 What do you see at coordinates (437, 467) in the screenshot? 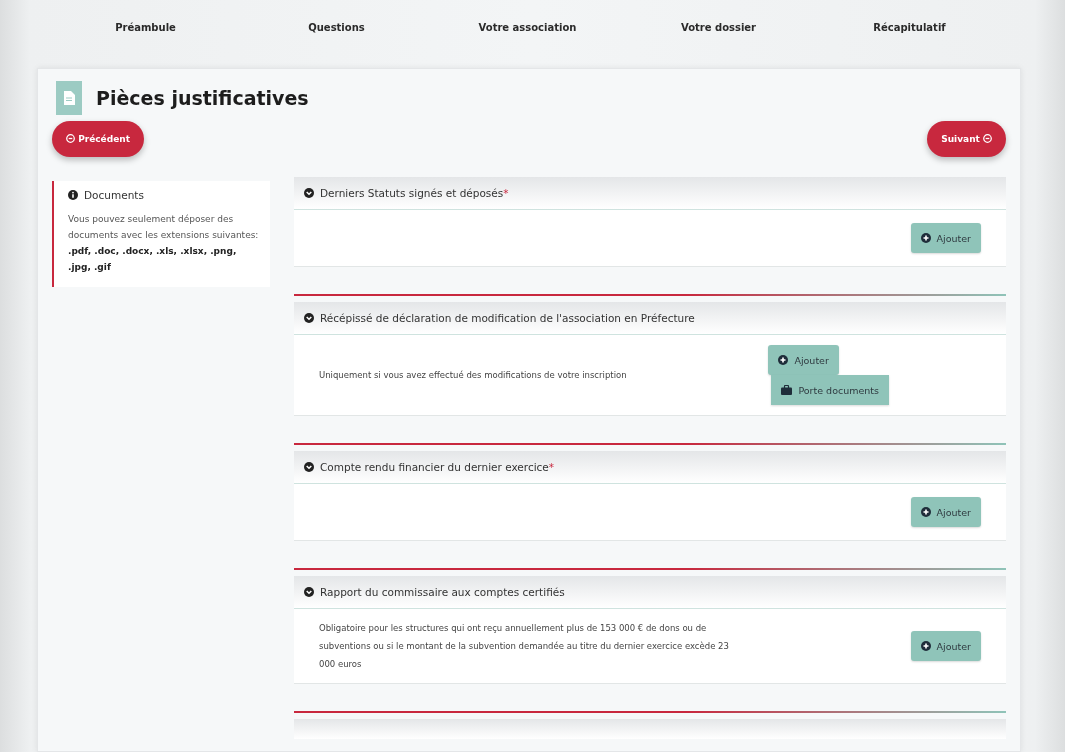
I see `section-title: Compte rendu financier du dernier exercice*` at bounding box center [437, 467].